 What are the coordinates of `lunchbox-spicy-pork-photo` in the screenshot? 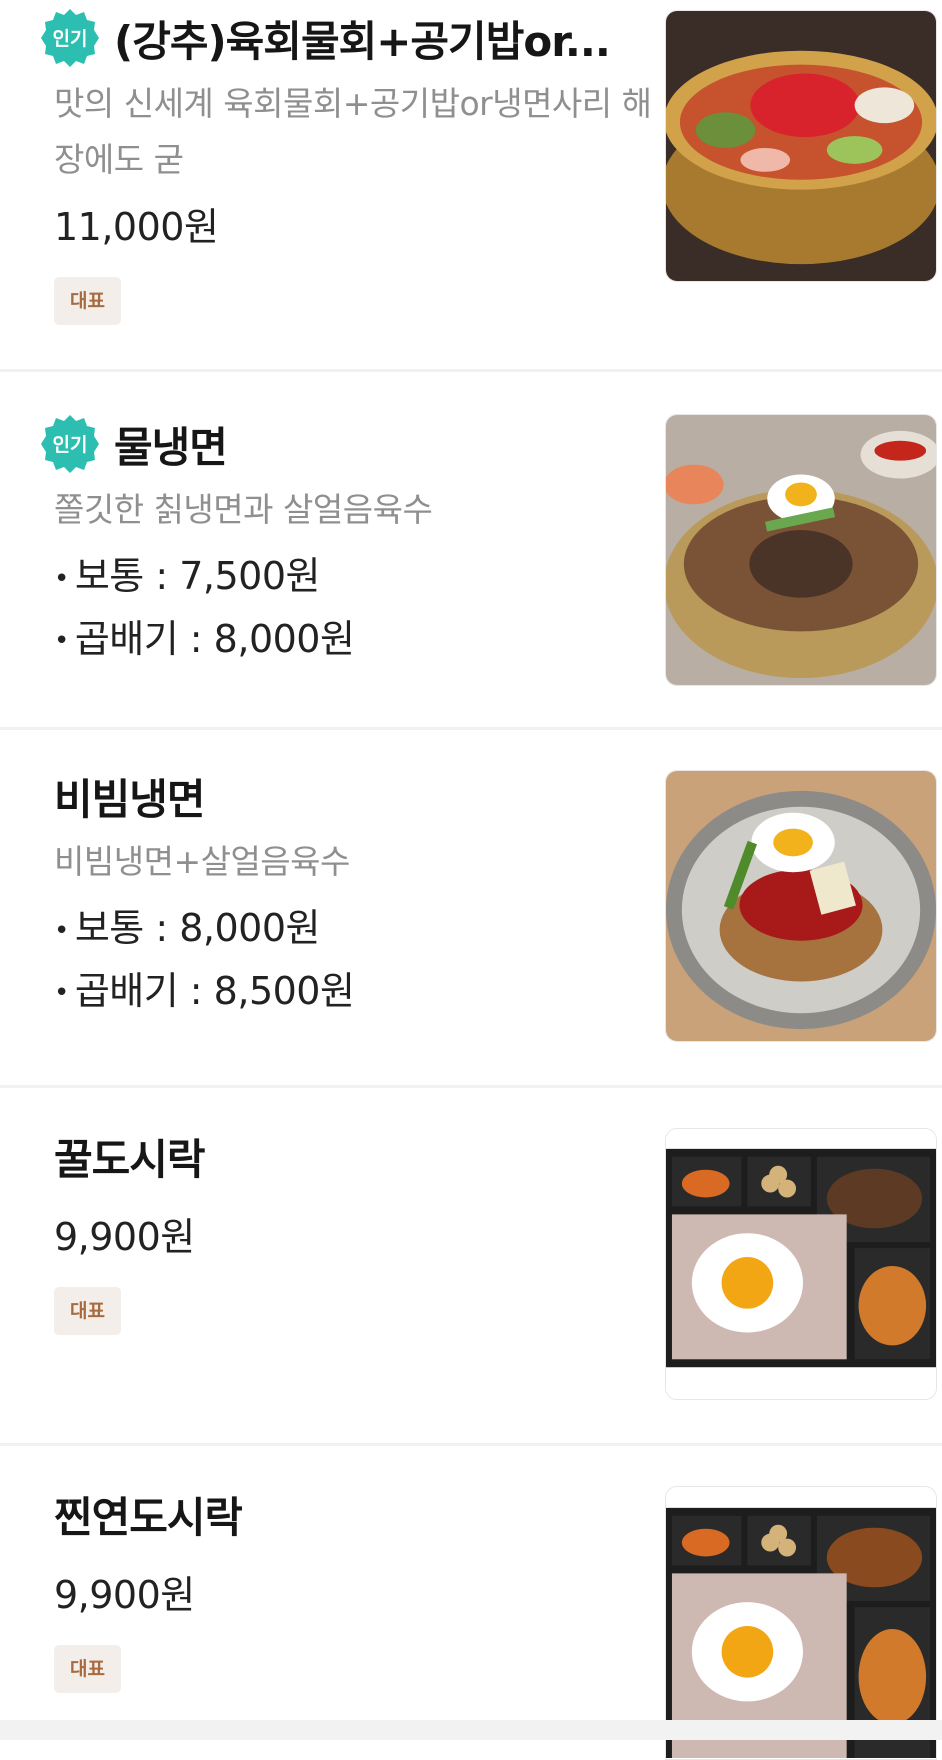 It's located at (801, 1623).